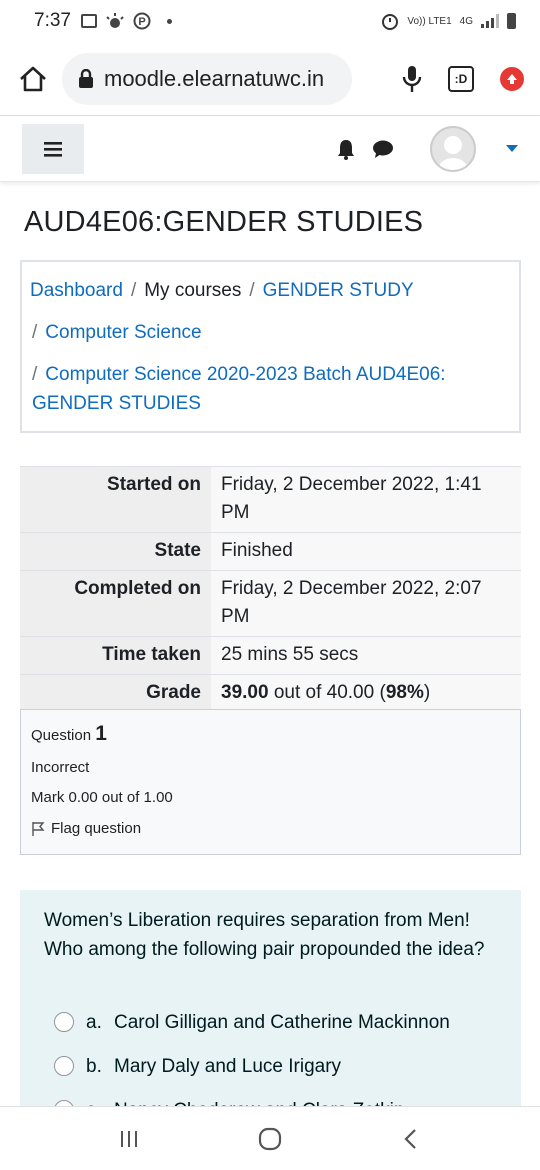 This screenshot has height=1170, width=540. I want to click on question-number: Question 1, so click(270, 734).